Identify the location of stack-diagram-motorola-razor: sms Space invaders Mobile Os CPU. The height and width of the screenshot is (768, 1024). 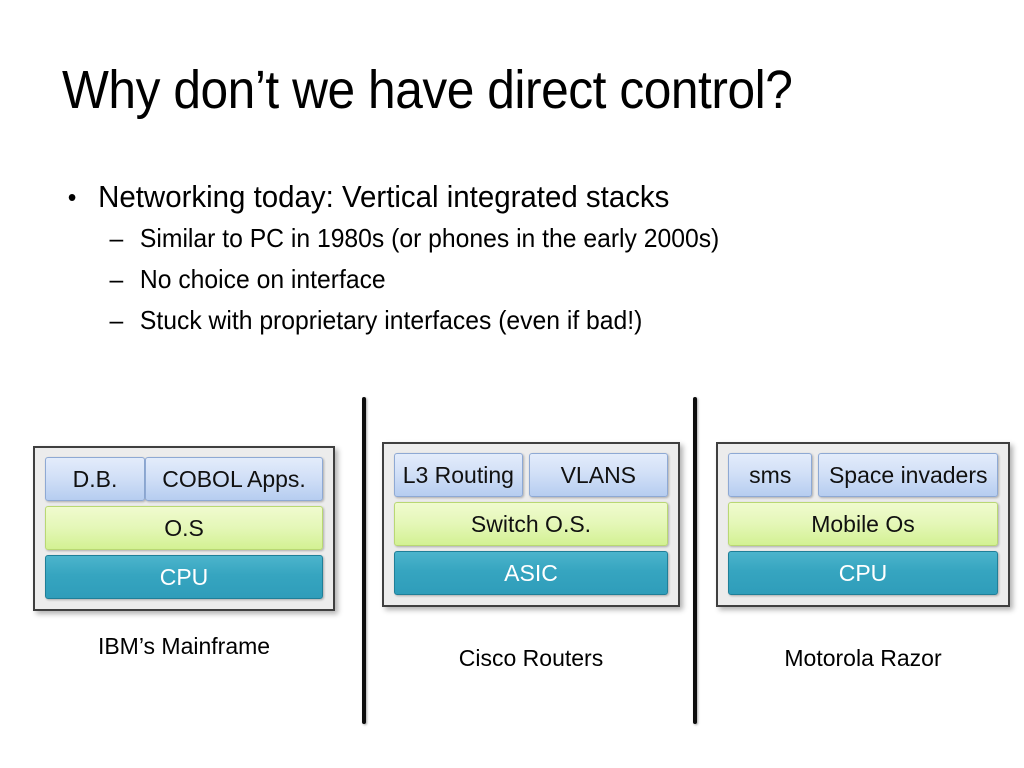
(863, 524).